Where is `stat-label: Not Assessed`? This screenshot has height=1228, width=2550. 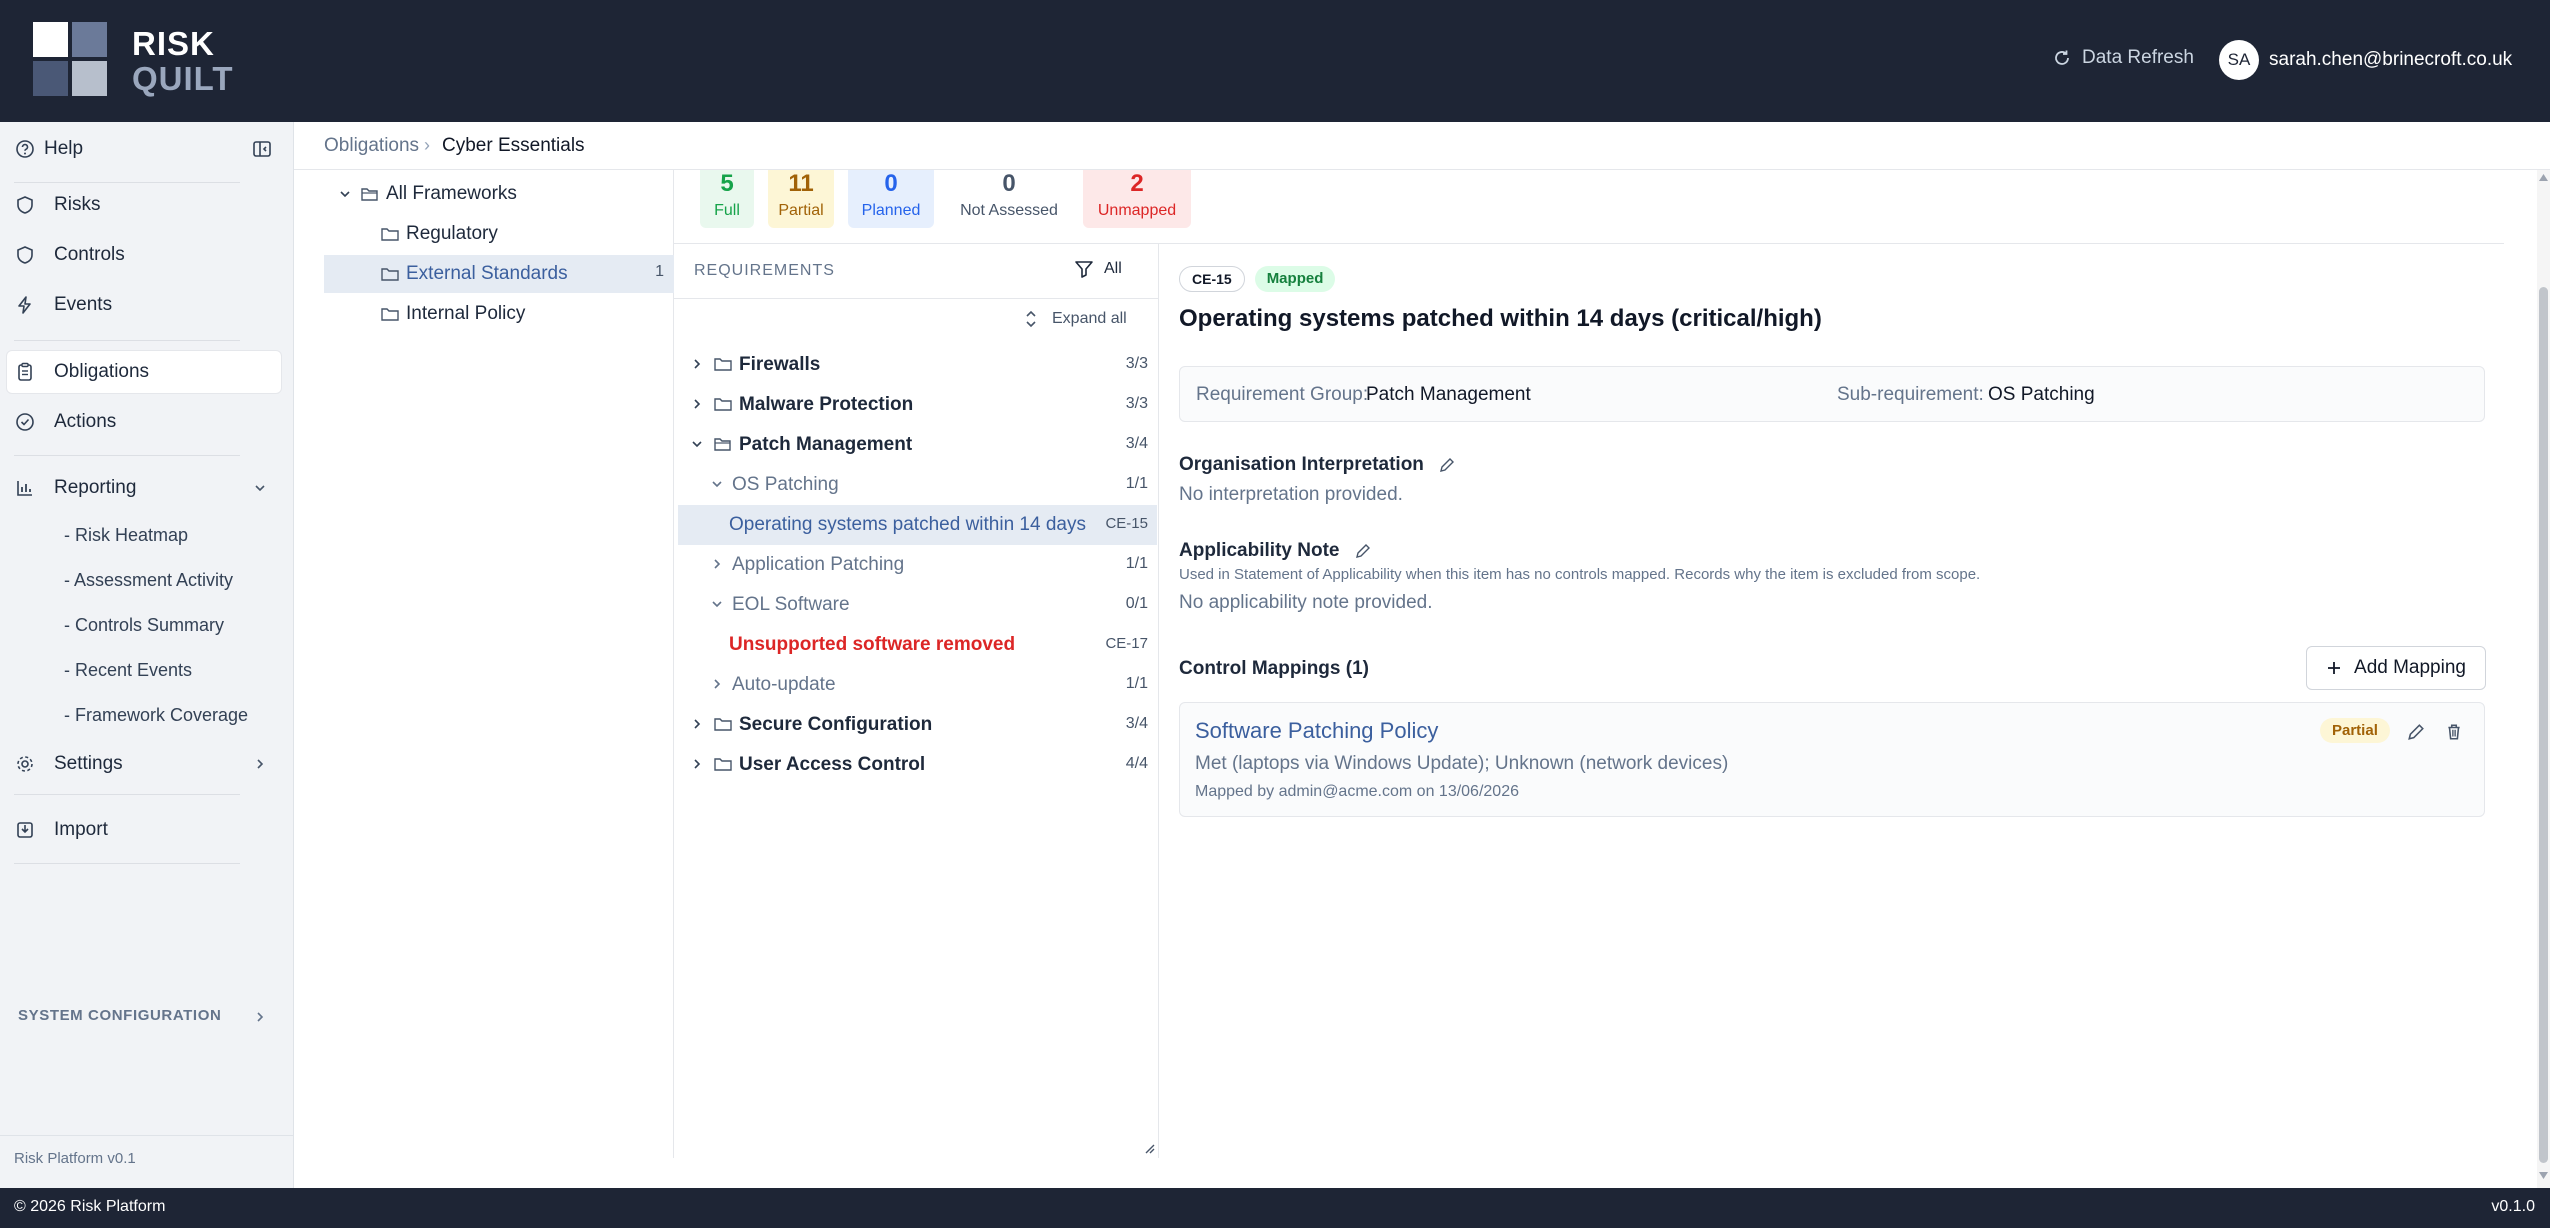 stat-label: Not Assessed is located at coordinates (1009, 210).